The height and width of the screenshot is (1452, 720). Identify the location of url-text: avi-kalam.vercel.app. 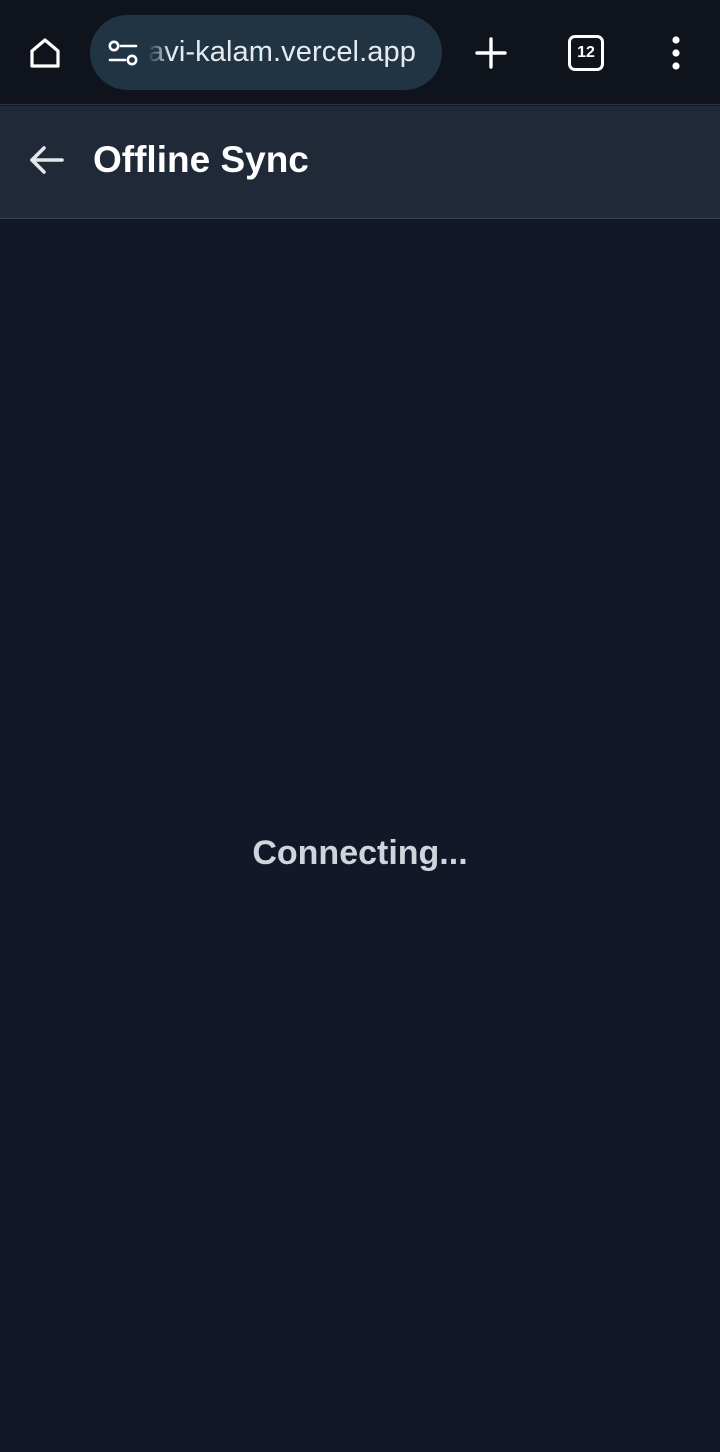
(282, 52).